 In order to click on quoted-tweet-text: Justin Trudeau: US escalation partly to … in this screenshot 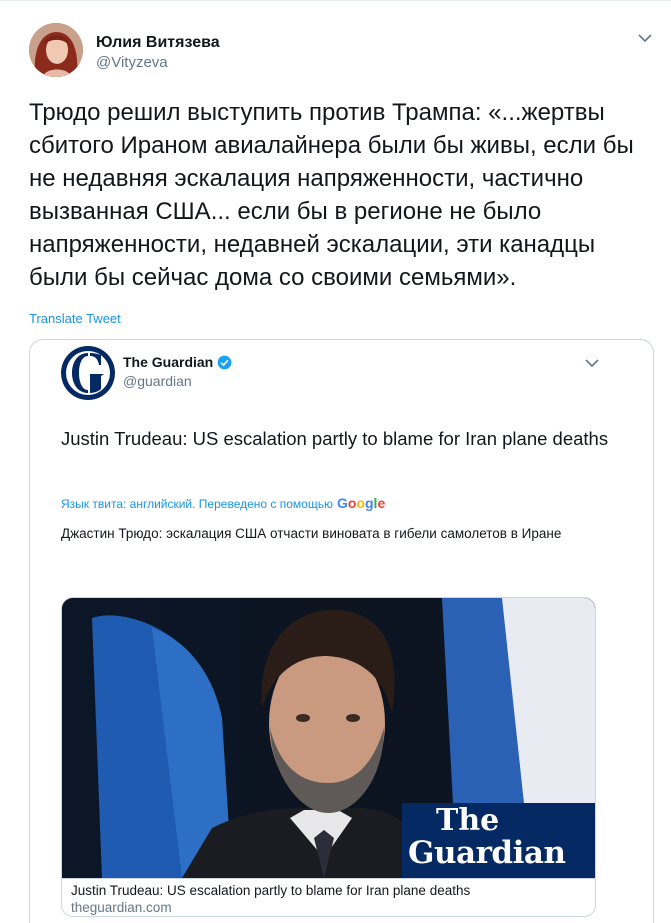, I will do `click(335, 438)`.